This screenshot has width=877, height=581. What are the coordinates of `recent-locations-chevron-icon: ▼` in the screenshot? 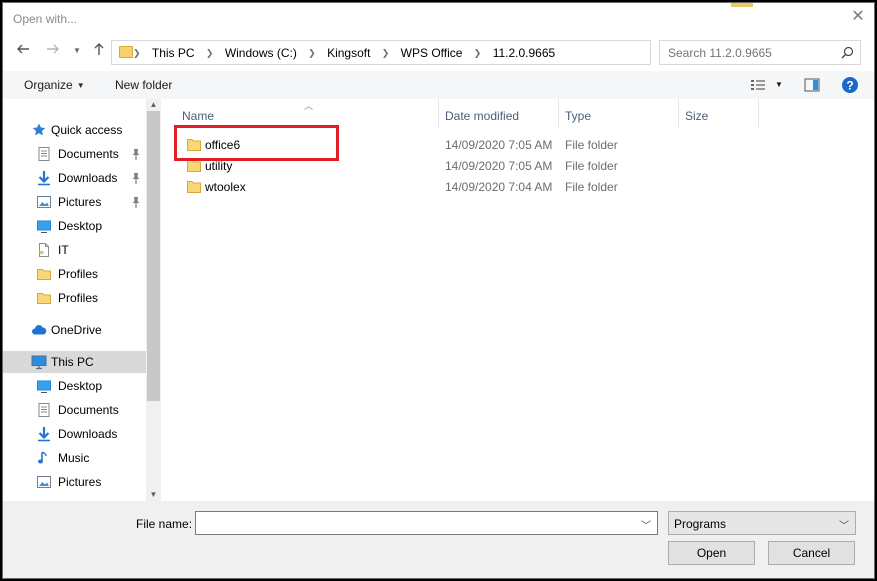 It's located at (77, 51).